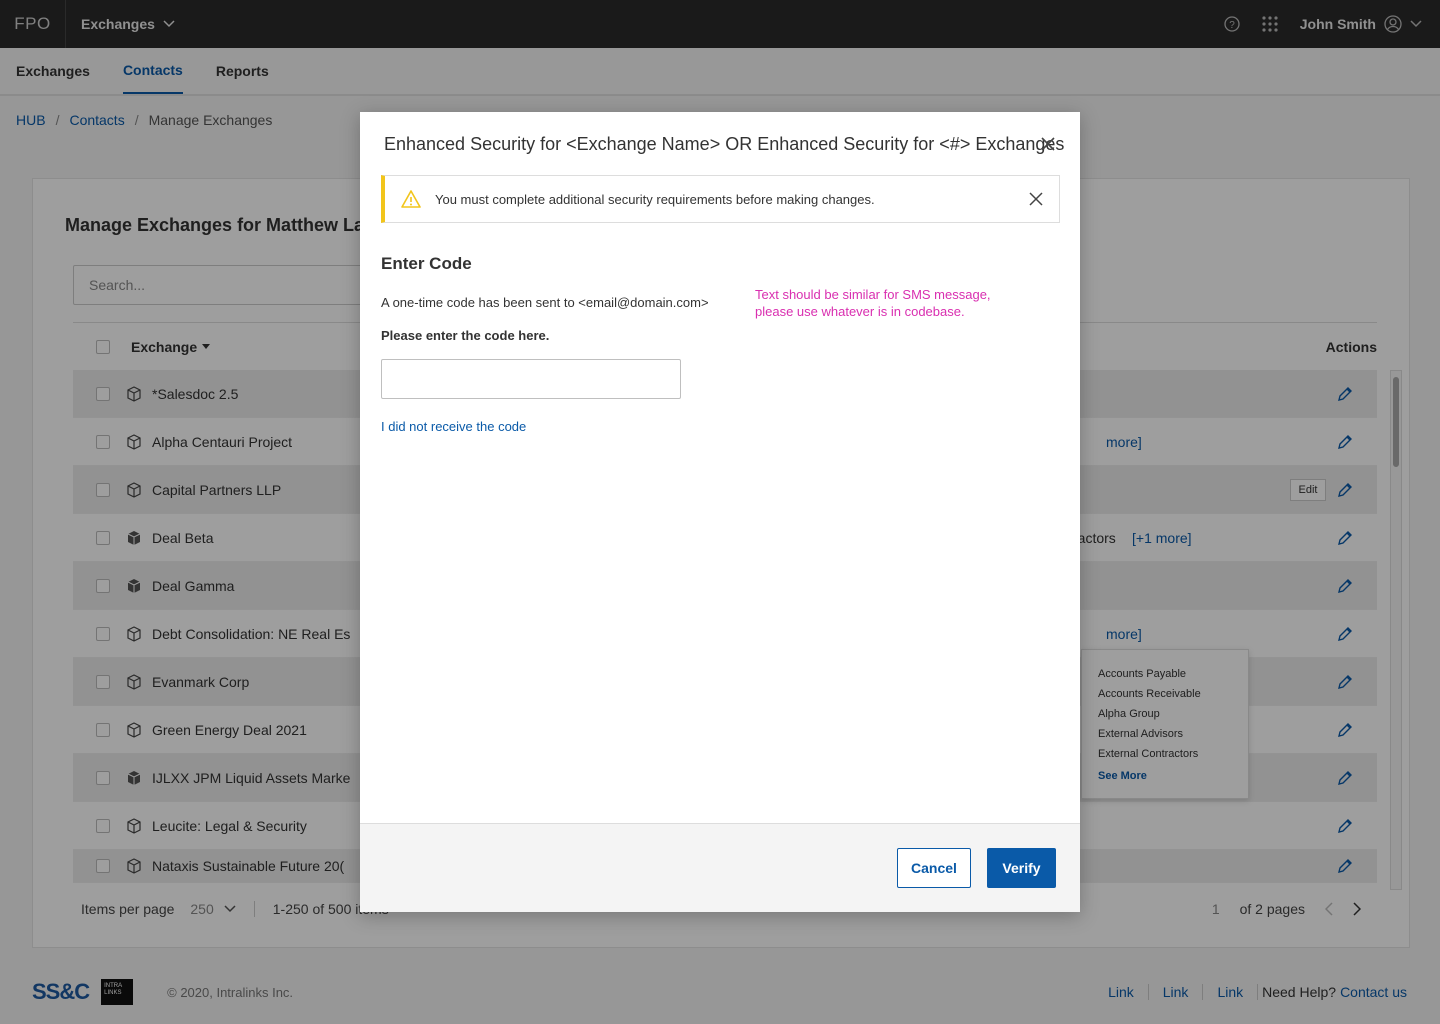 Image resolution: width=1440 pixels, height=1024 pixels. Describe the element at coordinates (453, 426) in the screenshot. I see `resend-code-link: I did not receive the code` at that location.